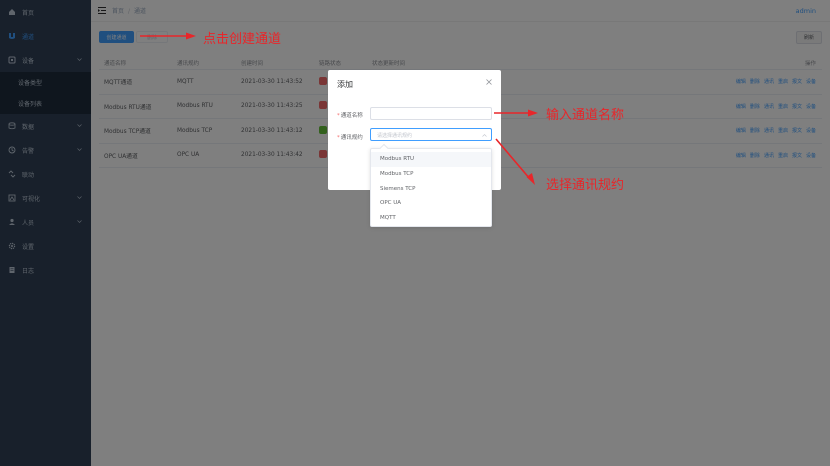 The image size is (830, 466). What do you see at coordinates (345, 84) in the screenshot?
I see `dialog-title: 添加` at bounding box center [345, 84].